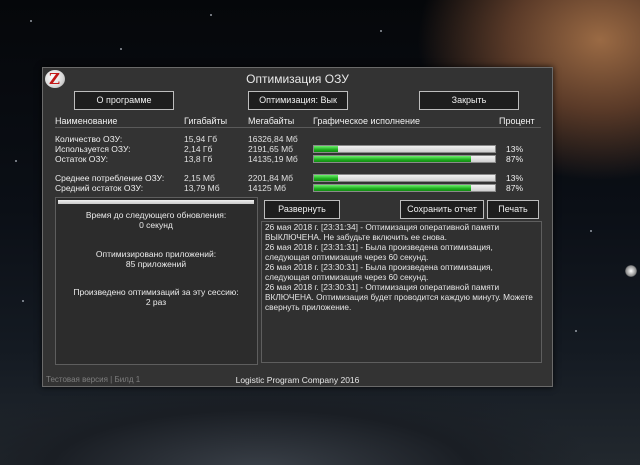  Describe the element at coordinates (82, 159) in the screenshot. I see `free-ram-label: Остаток ОЗУ:` at that location.